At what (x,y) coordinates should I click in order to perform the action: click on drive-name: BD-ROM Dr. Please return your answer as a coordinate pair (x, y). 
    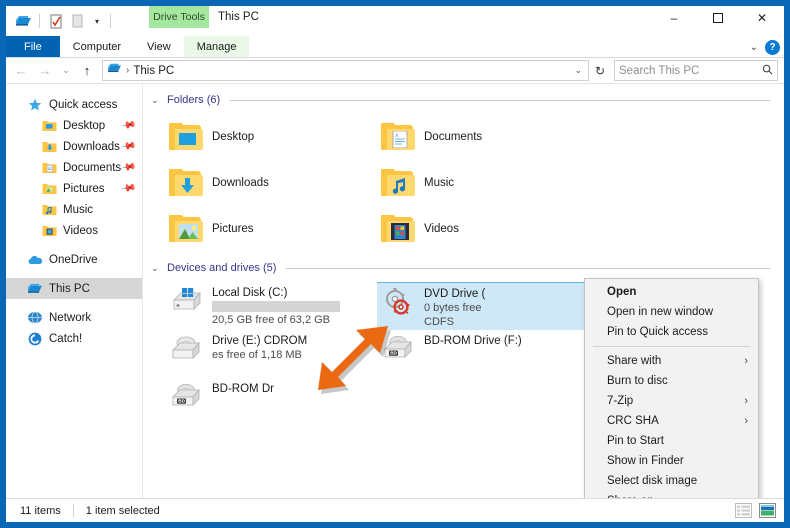
    Looking at the image, I should click on (243, 389).